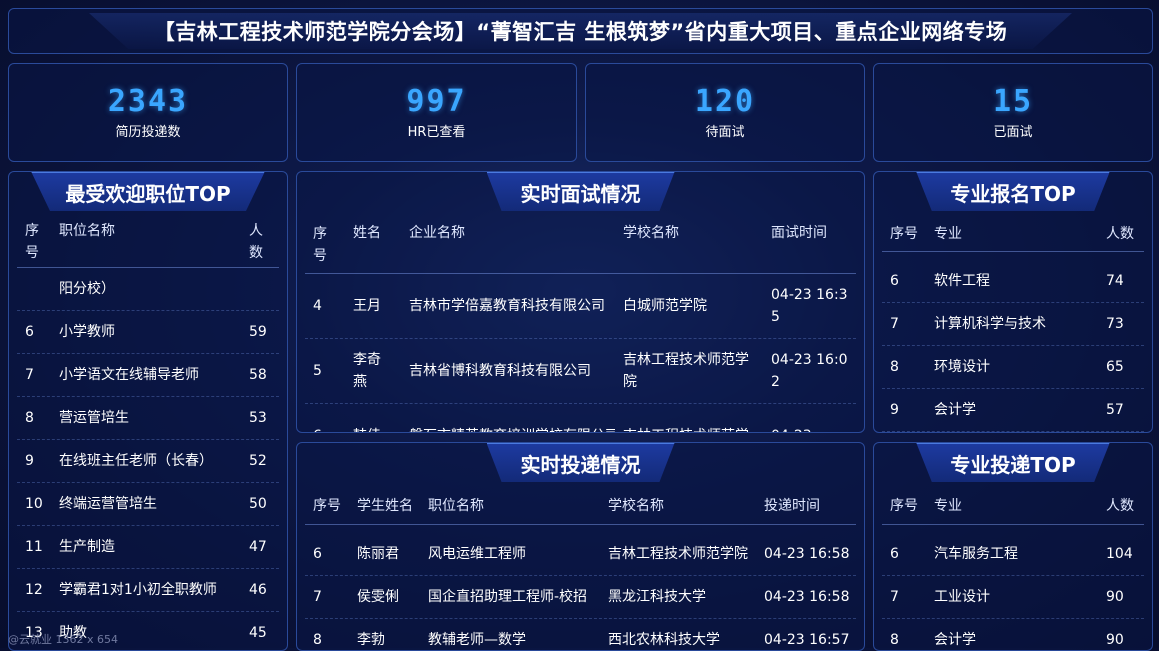  I want to click on table-row: 7 小学语文在线辅导老师 58, so click(148, 375).